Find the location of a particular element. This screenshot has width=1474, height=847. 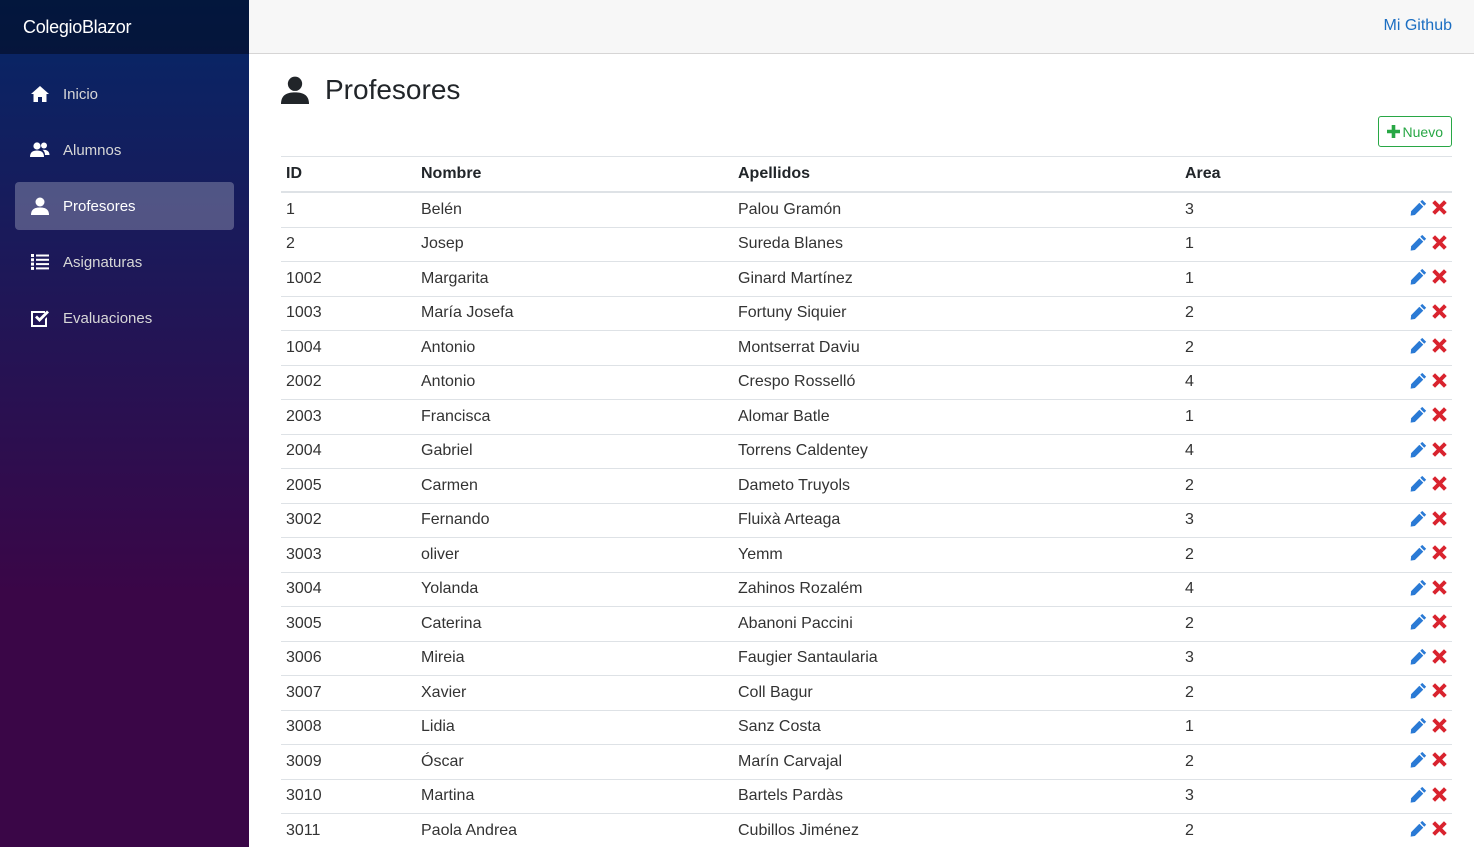

cell-nombre: María Josefa is located at coordinates (574, 313).